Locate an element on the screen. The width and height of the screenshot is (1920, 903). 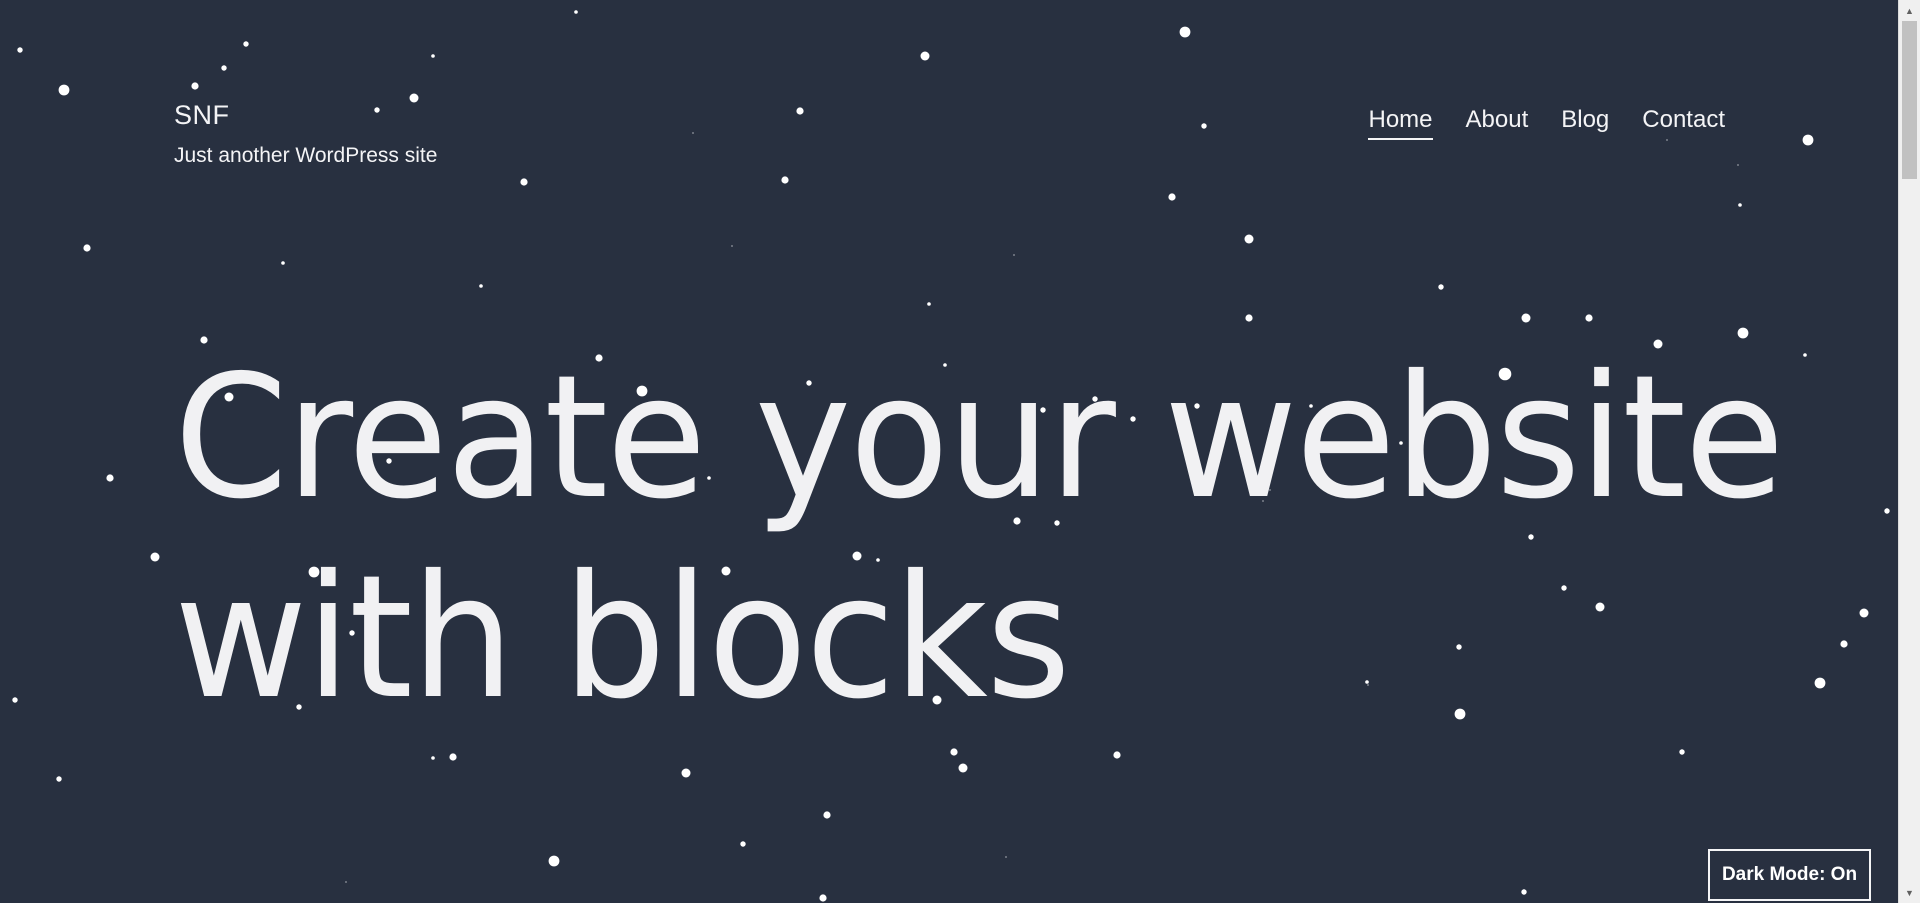
nav-item-contact: Contact is located at coordinates (1683, 123).